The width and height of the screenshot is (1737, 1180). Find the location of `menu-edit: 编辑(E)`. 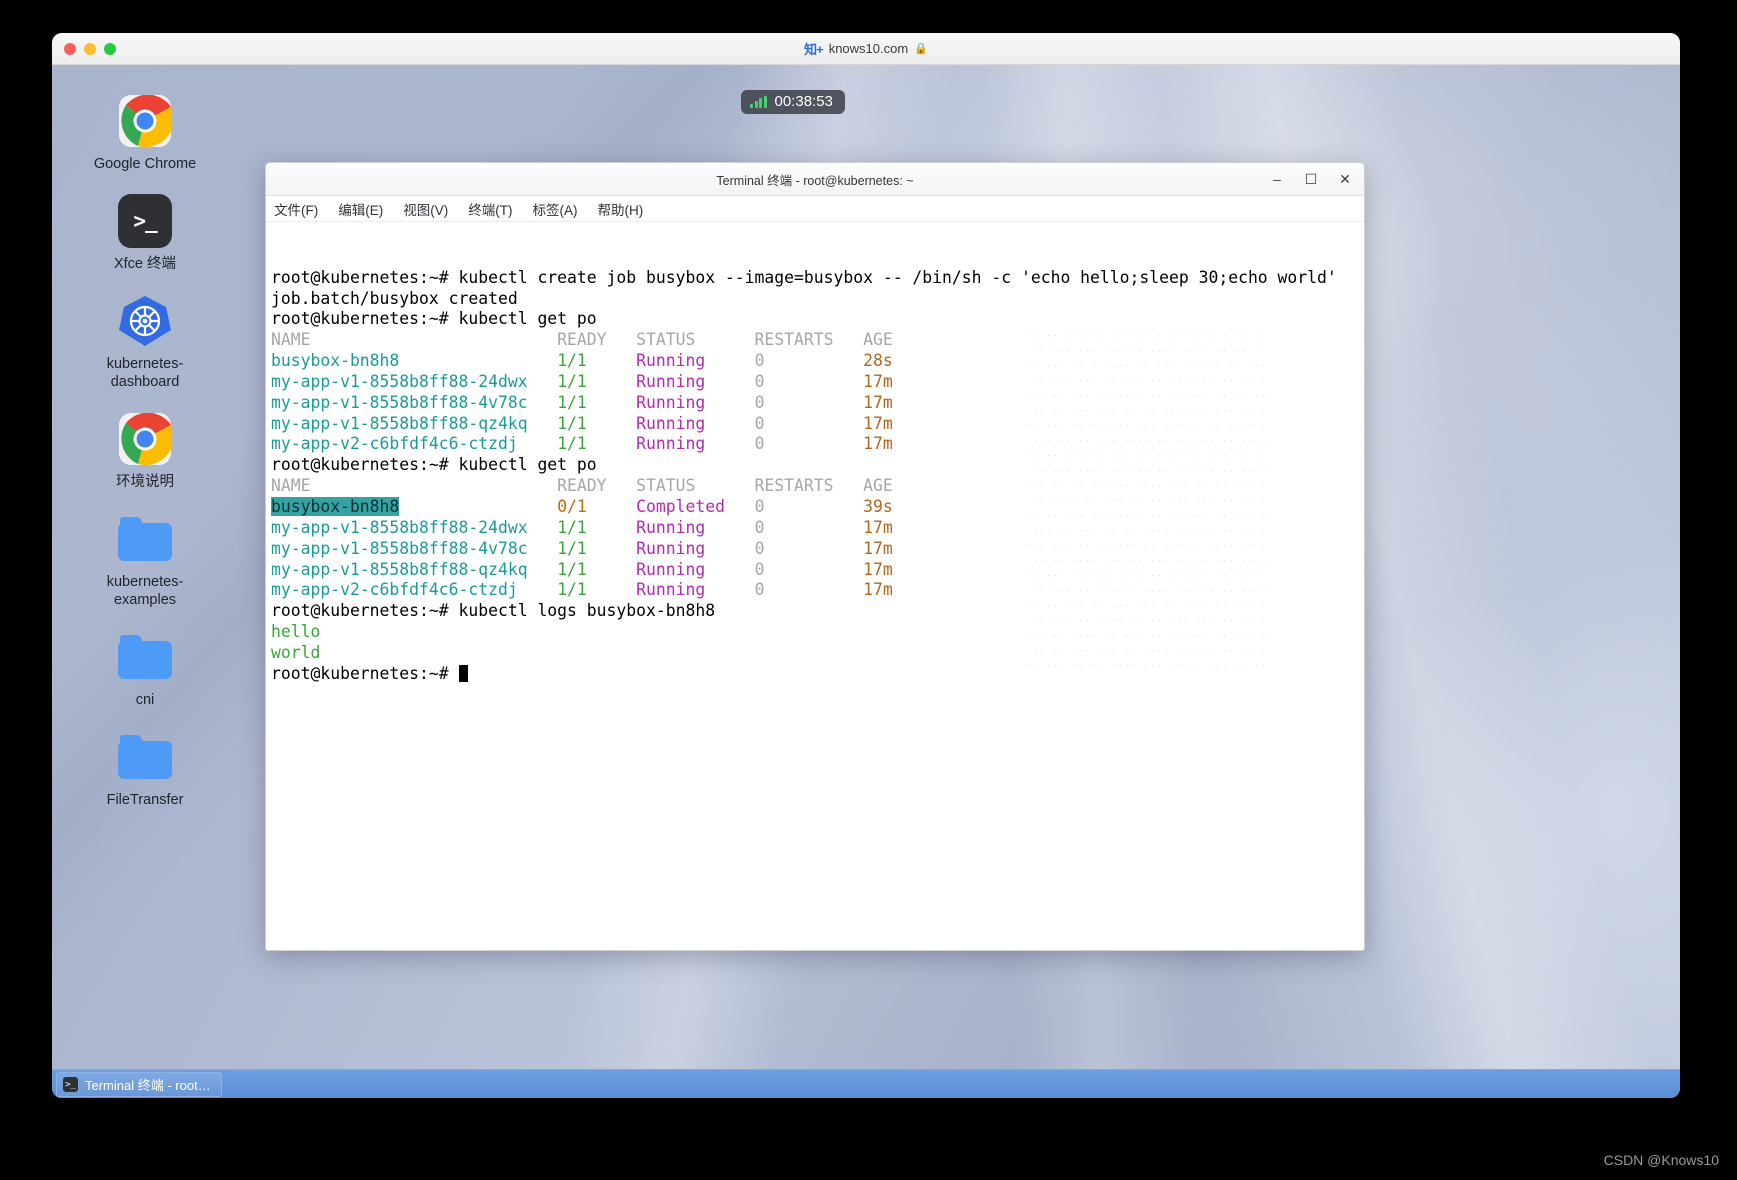

menu-edit: 编辑(E) is located at coordinates (360, 209).